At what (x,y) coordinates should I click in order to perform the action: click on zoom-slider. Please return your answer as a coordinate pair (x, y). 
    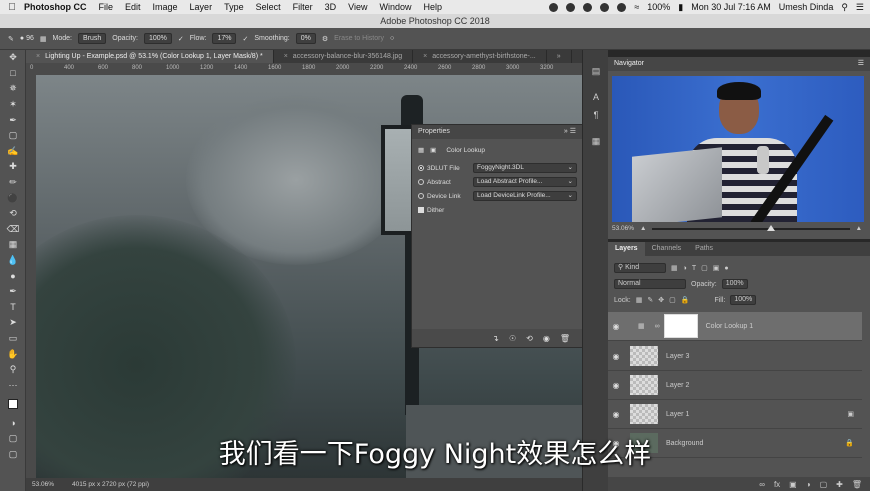
    Looking at the image, I should click on (751, 227).